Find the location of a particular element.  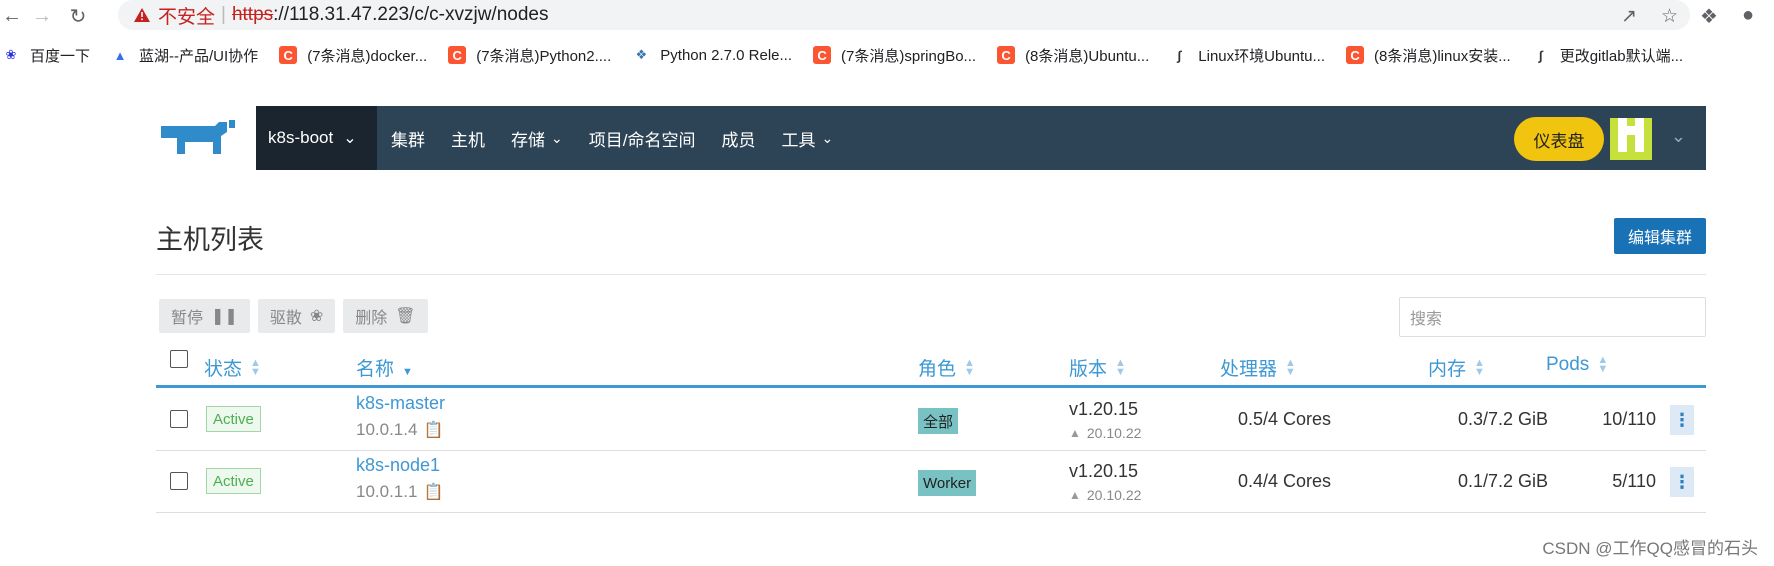

bookmark-item: ▲ 蓝湖--产品/UI协作 is located at coordinates (185, 55).